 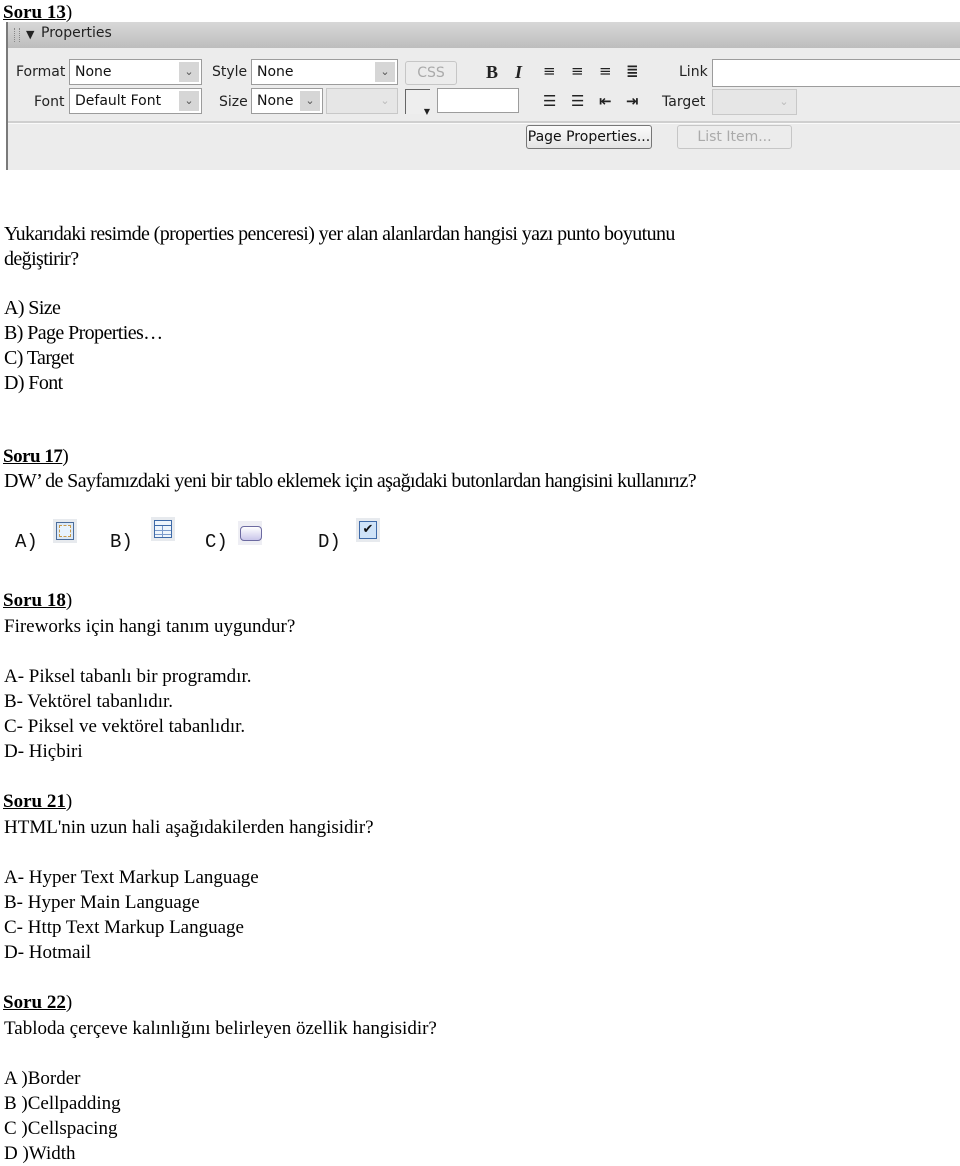 What do you see at coordinates (362, 101) in the screenshot?
I see `size-unit-select: ⌄` at bounding box center [362, 101].